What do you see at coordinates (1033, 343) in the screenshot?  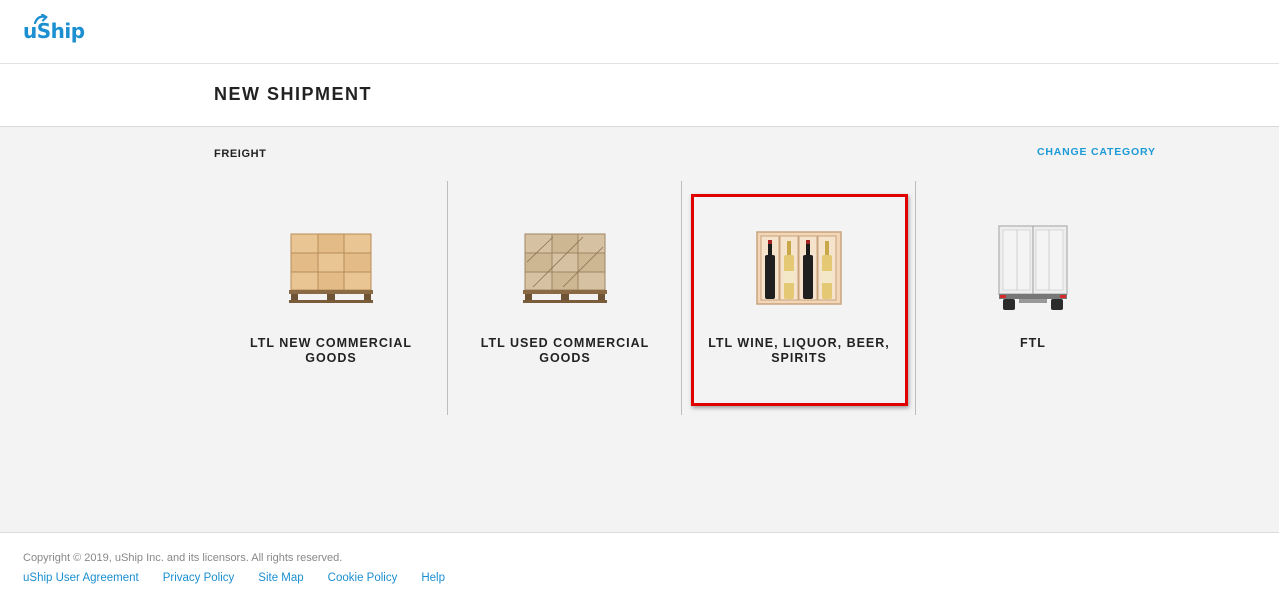 I see `card-label: FTL` at bounding box center [1033, 343].